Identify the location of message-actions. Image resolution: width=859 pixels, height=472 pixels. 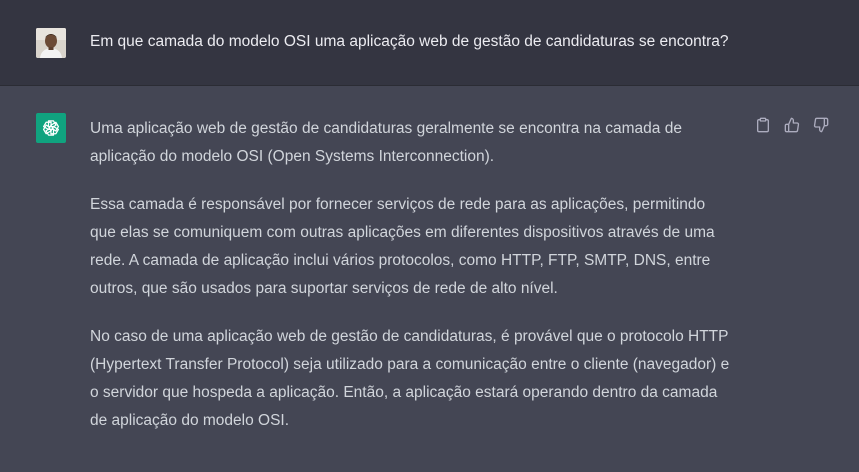
(791, 124).